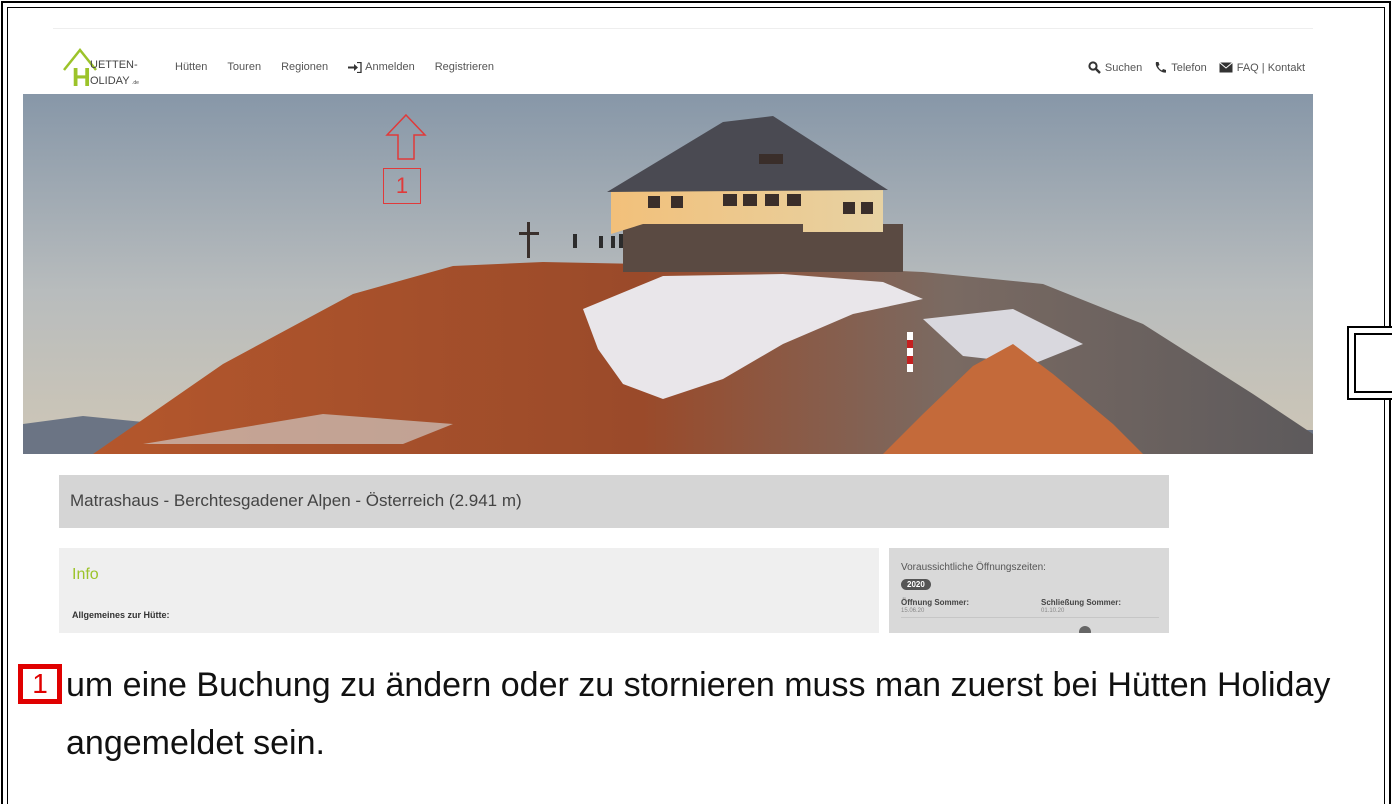 This screenshot has width=1392, height=804. Describe the element at coordinates (381, 67) in the screenshot. I see `menu-anmelden: Anmelden` at that location.